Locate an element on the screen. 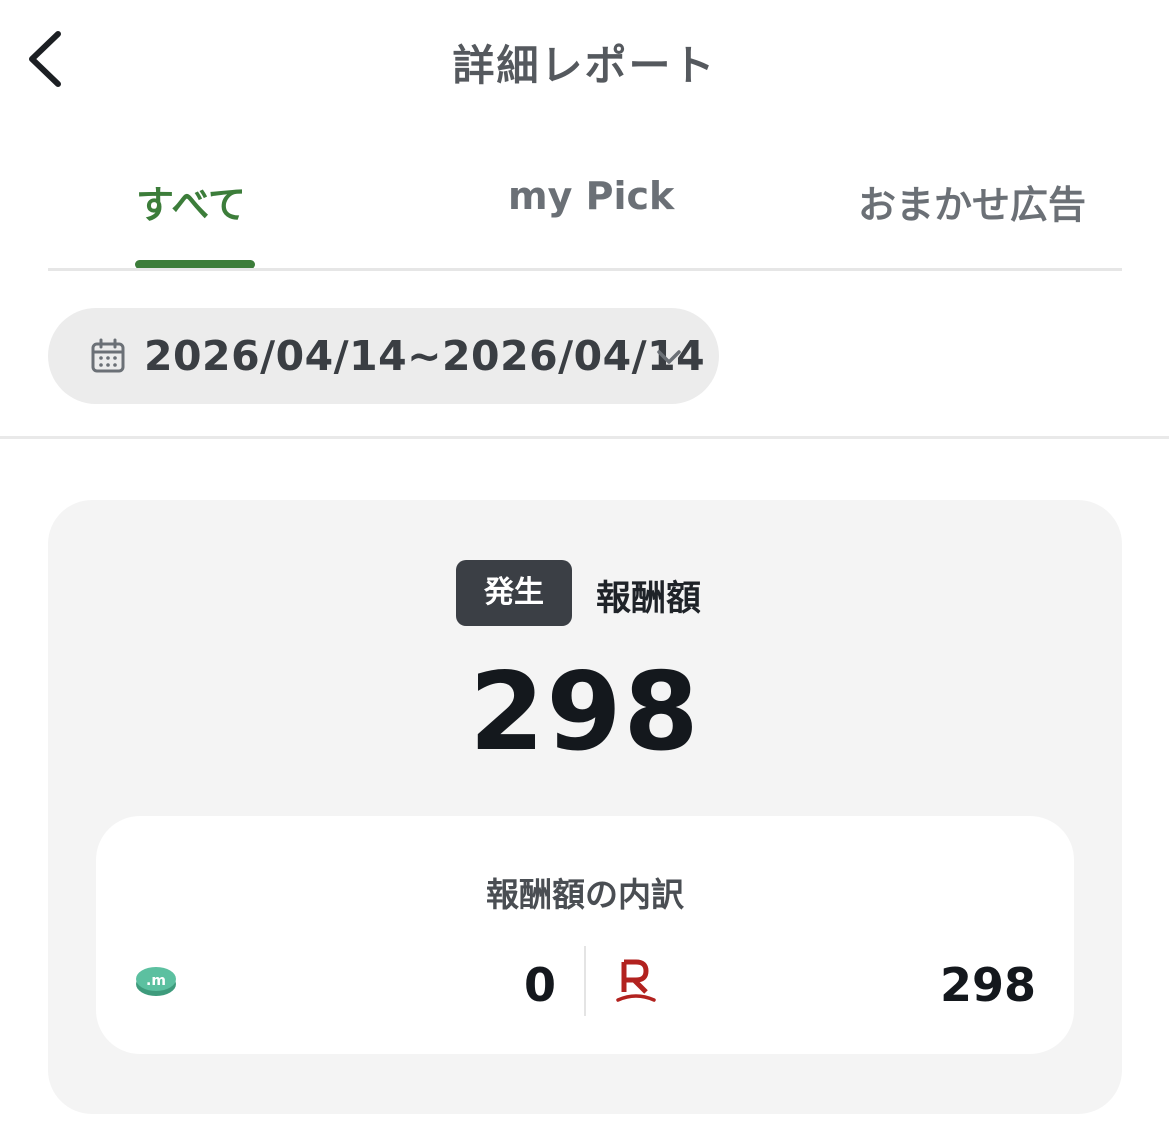 The image size is (1169, 1125). date-range-selector: 2026/04/14~2026/04/14 is located at coordinates (383, 356).